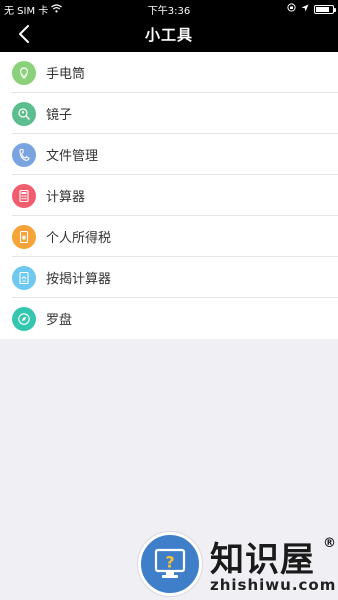 The height and width of the screenshot is (600, 338). Describe the element at coordinates (329, 543) in the screenshot. I see `watermark-registered-mark: ®` at that location.